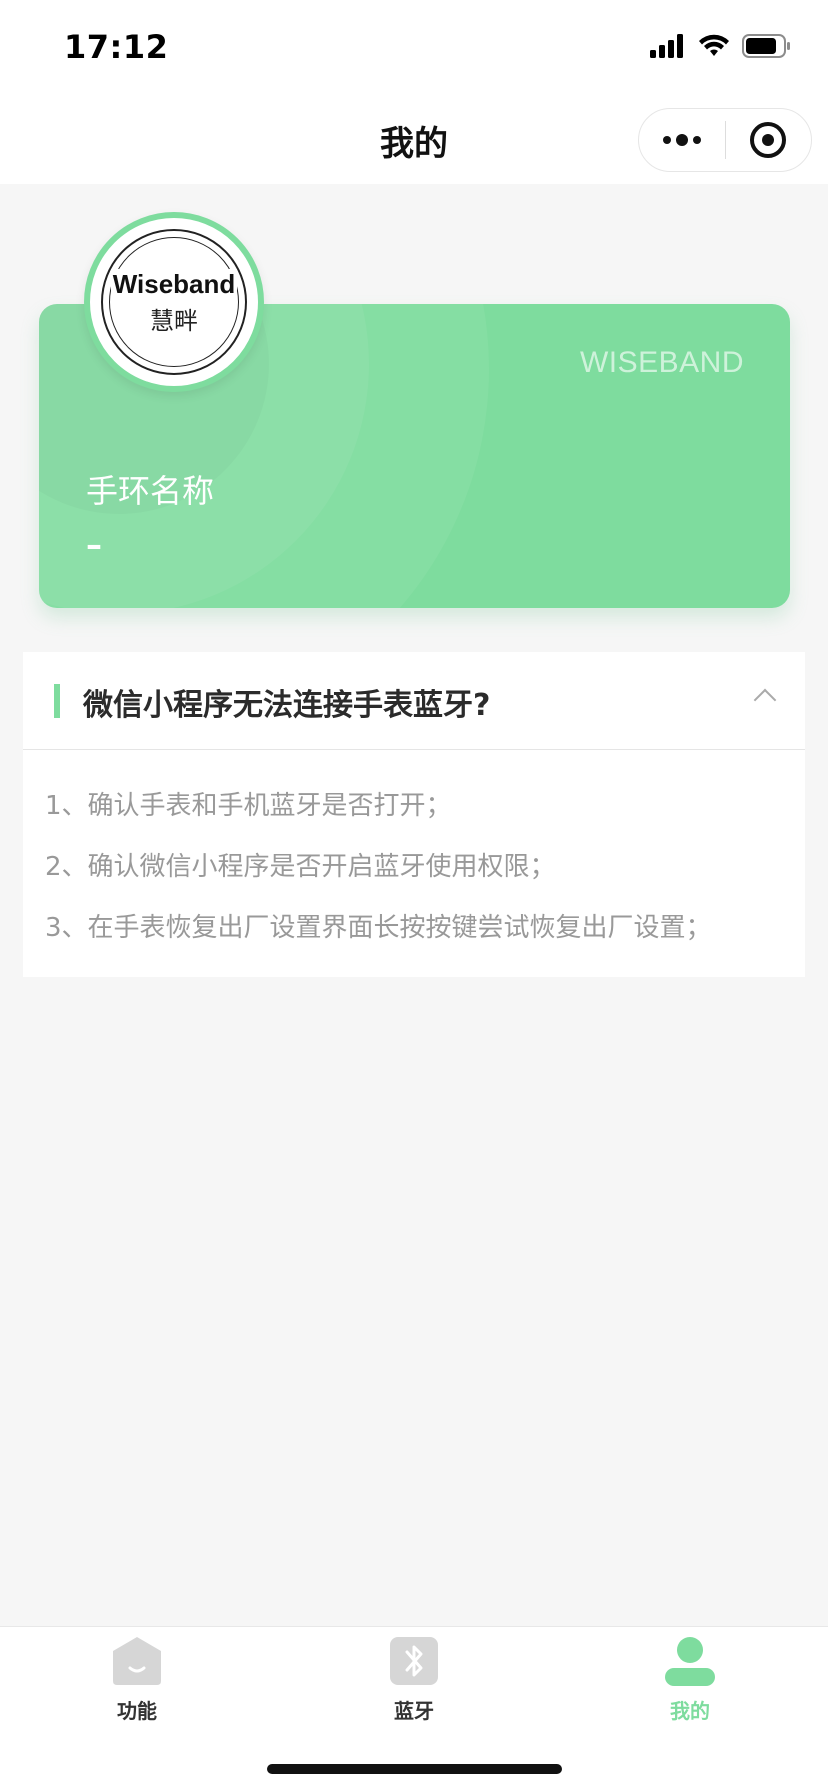 Image resolution: width=828 pixels, height=1792 pixels. Describe the element at coordinates (714, 45) in the screenshot. I see `wifi-icon` at that location.